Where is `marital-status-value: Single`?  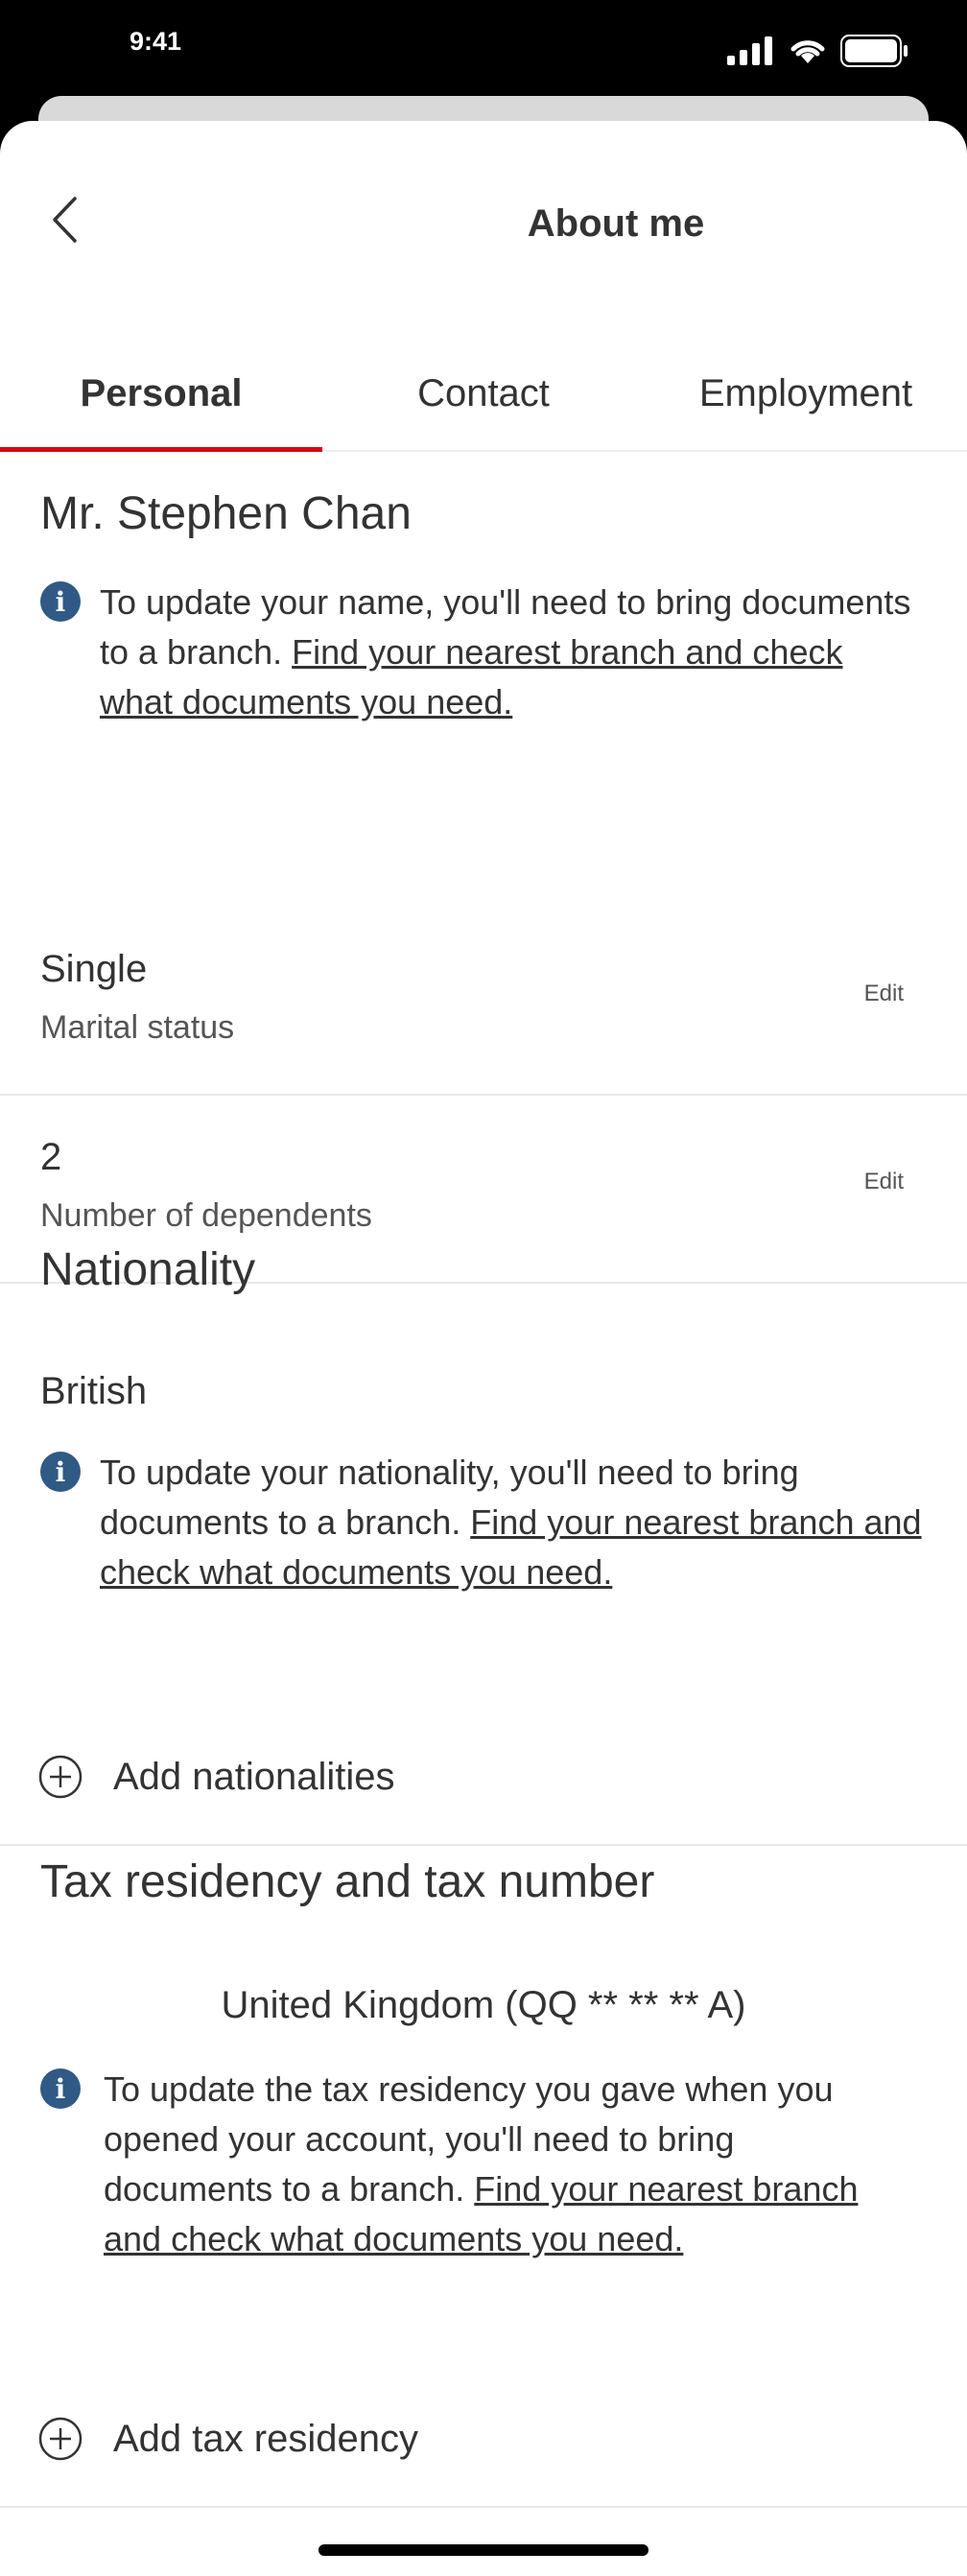
marital-status-value: Single is located at coordinates (94, 969).